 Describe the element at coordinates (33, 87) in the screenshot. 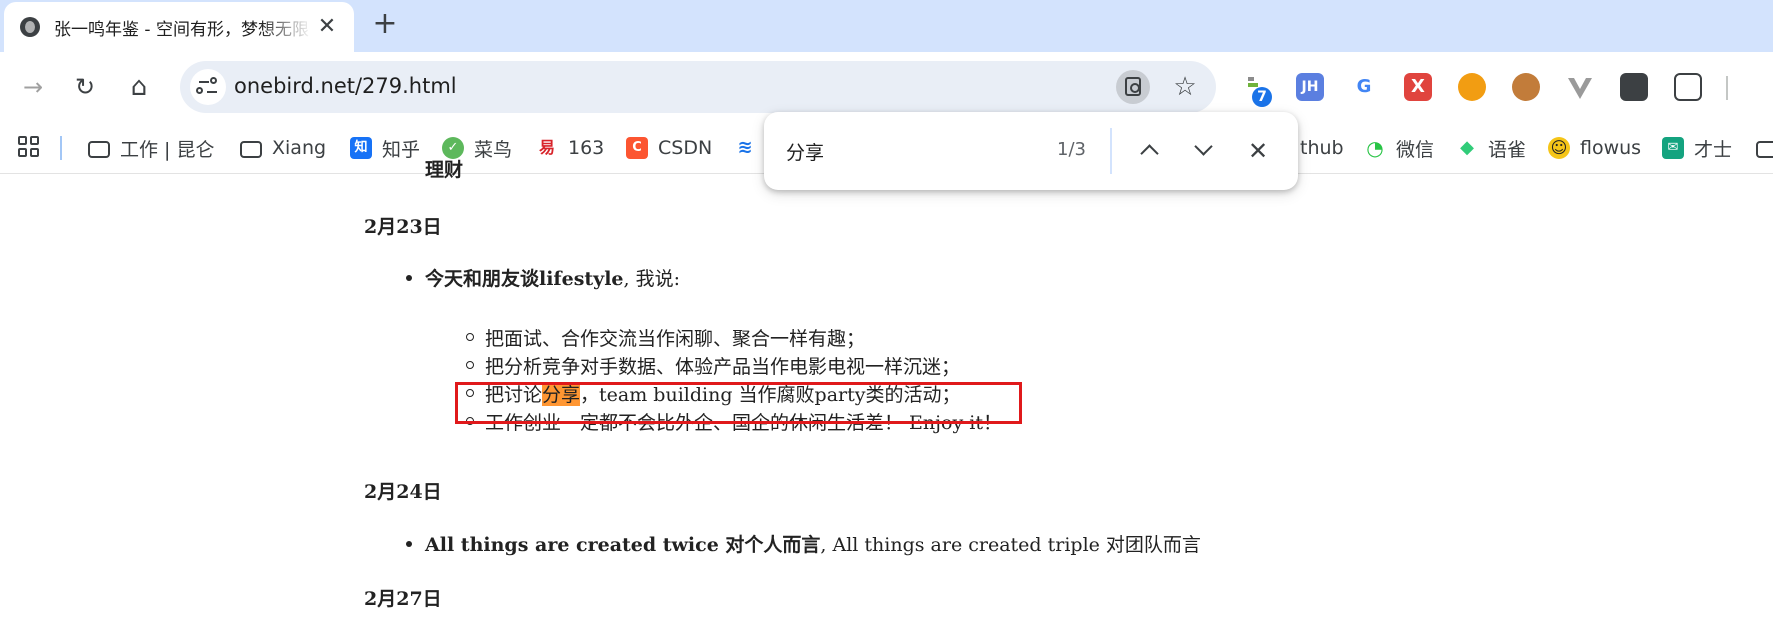

I see `forward-icon: →` at that location.